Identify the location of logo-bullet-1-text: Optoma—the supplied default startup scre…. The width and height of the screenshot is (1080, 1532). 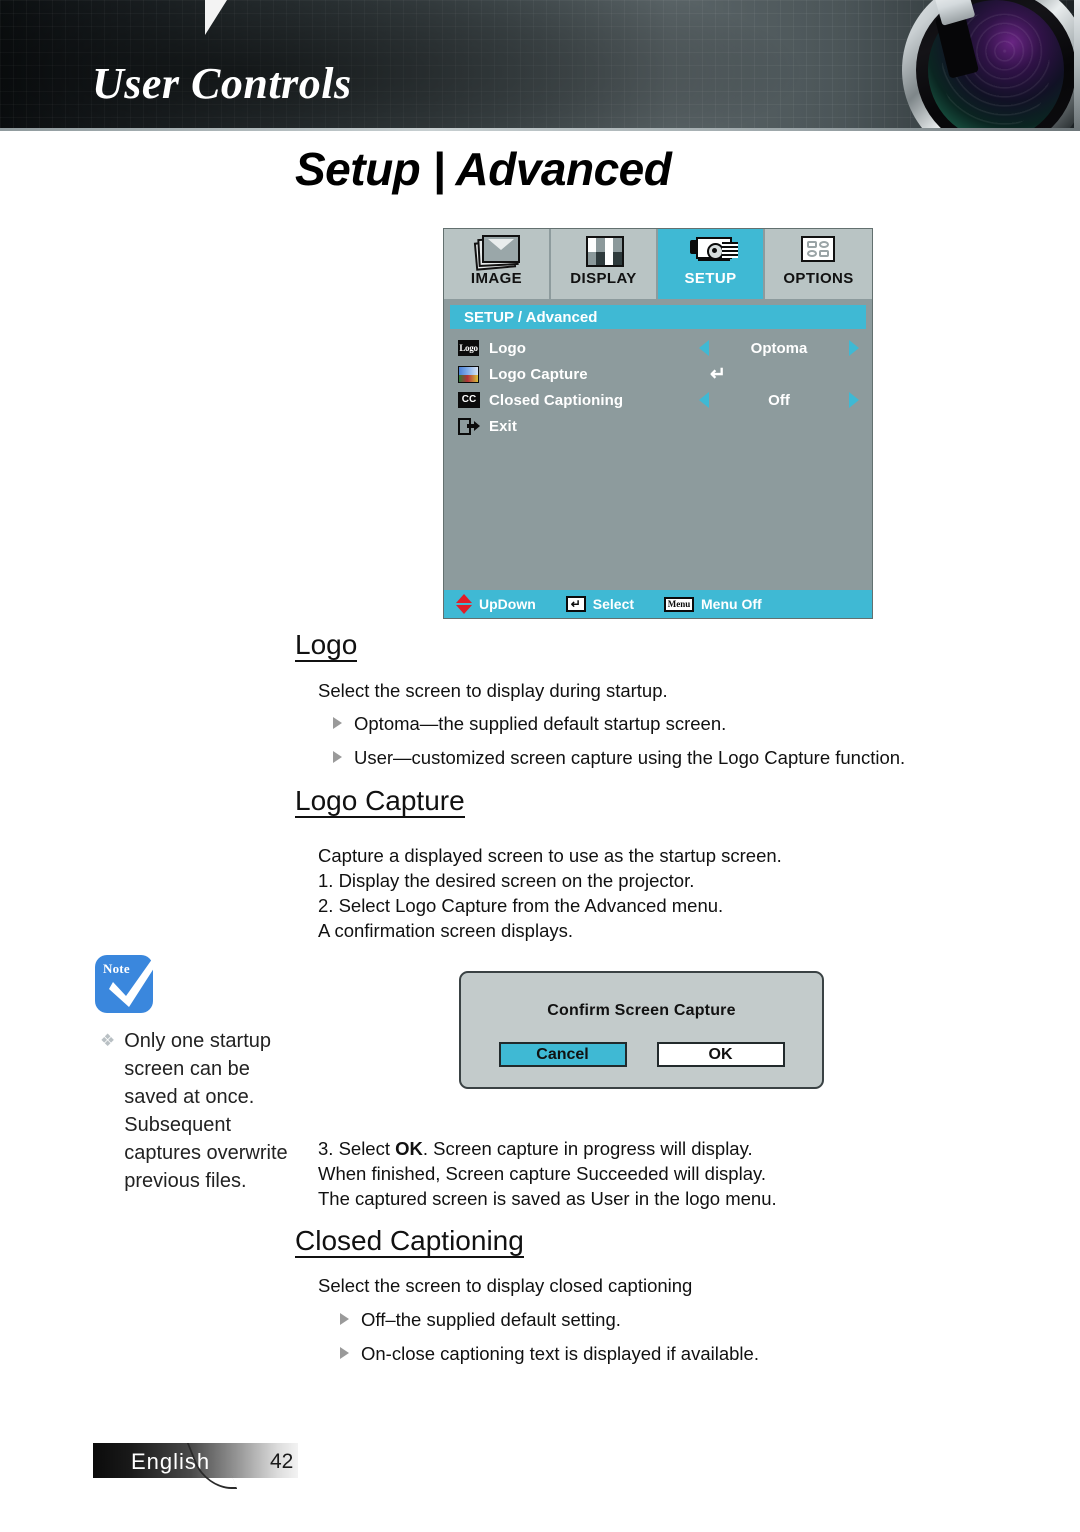
(540, 723).